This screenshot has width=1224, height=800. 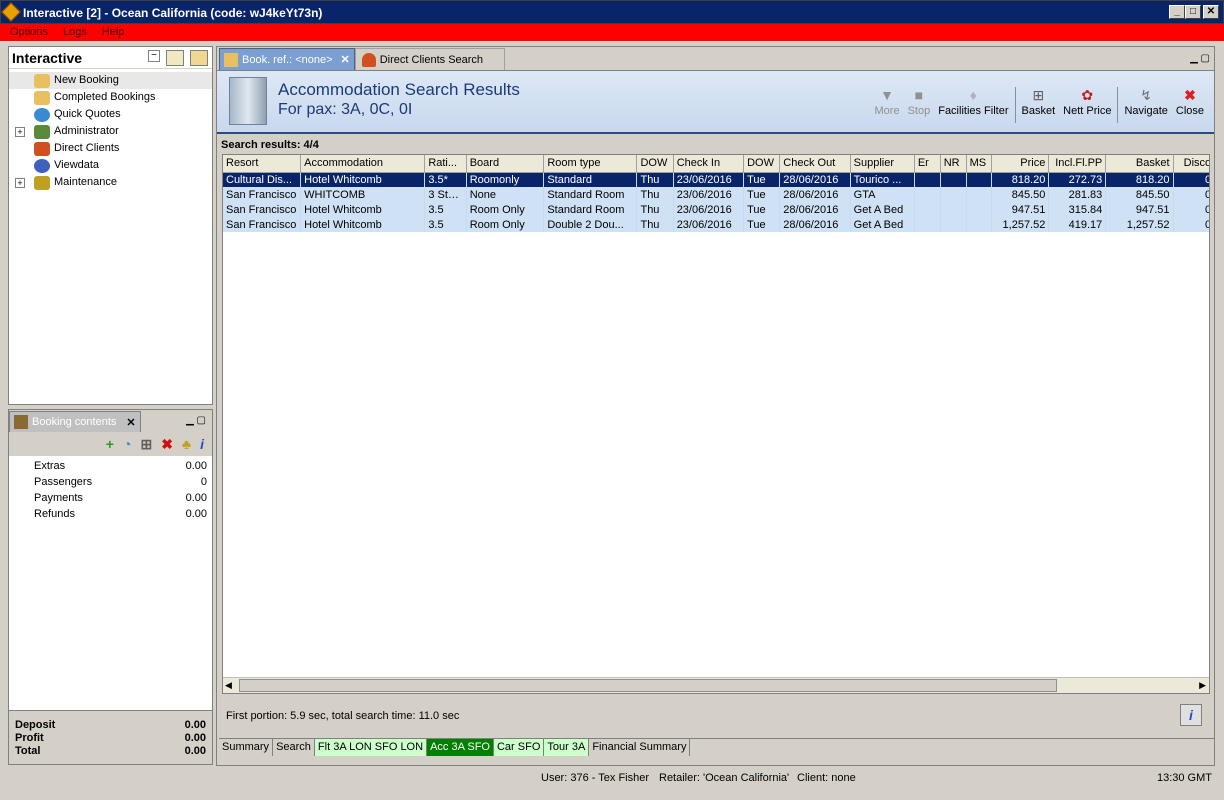 What do you see at coordinates (110, 444) in the screenshot?
I see `add-icon: +` at bounding box center [110, 444].